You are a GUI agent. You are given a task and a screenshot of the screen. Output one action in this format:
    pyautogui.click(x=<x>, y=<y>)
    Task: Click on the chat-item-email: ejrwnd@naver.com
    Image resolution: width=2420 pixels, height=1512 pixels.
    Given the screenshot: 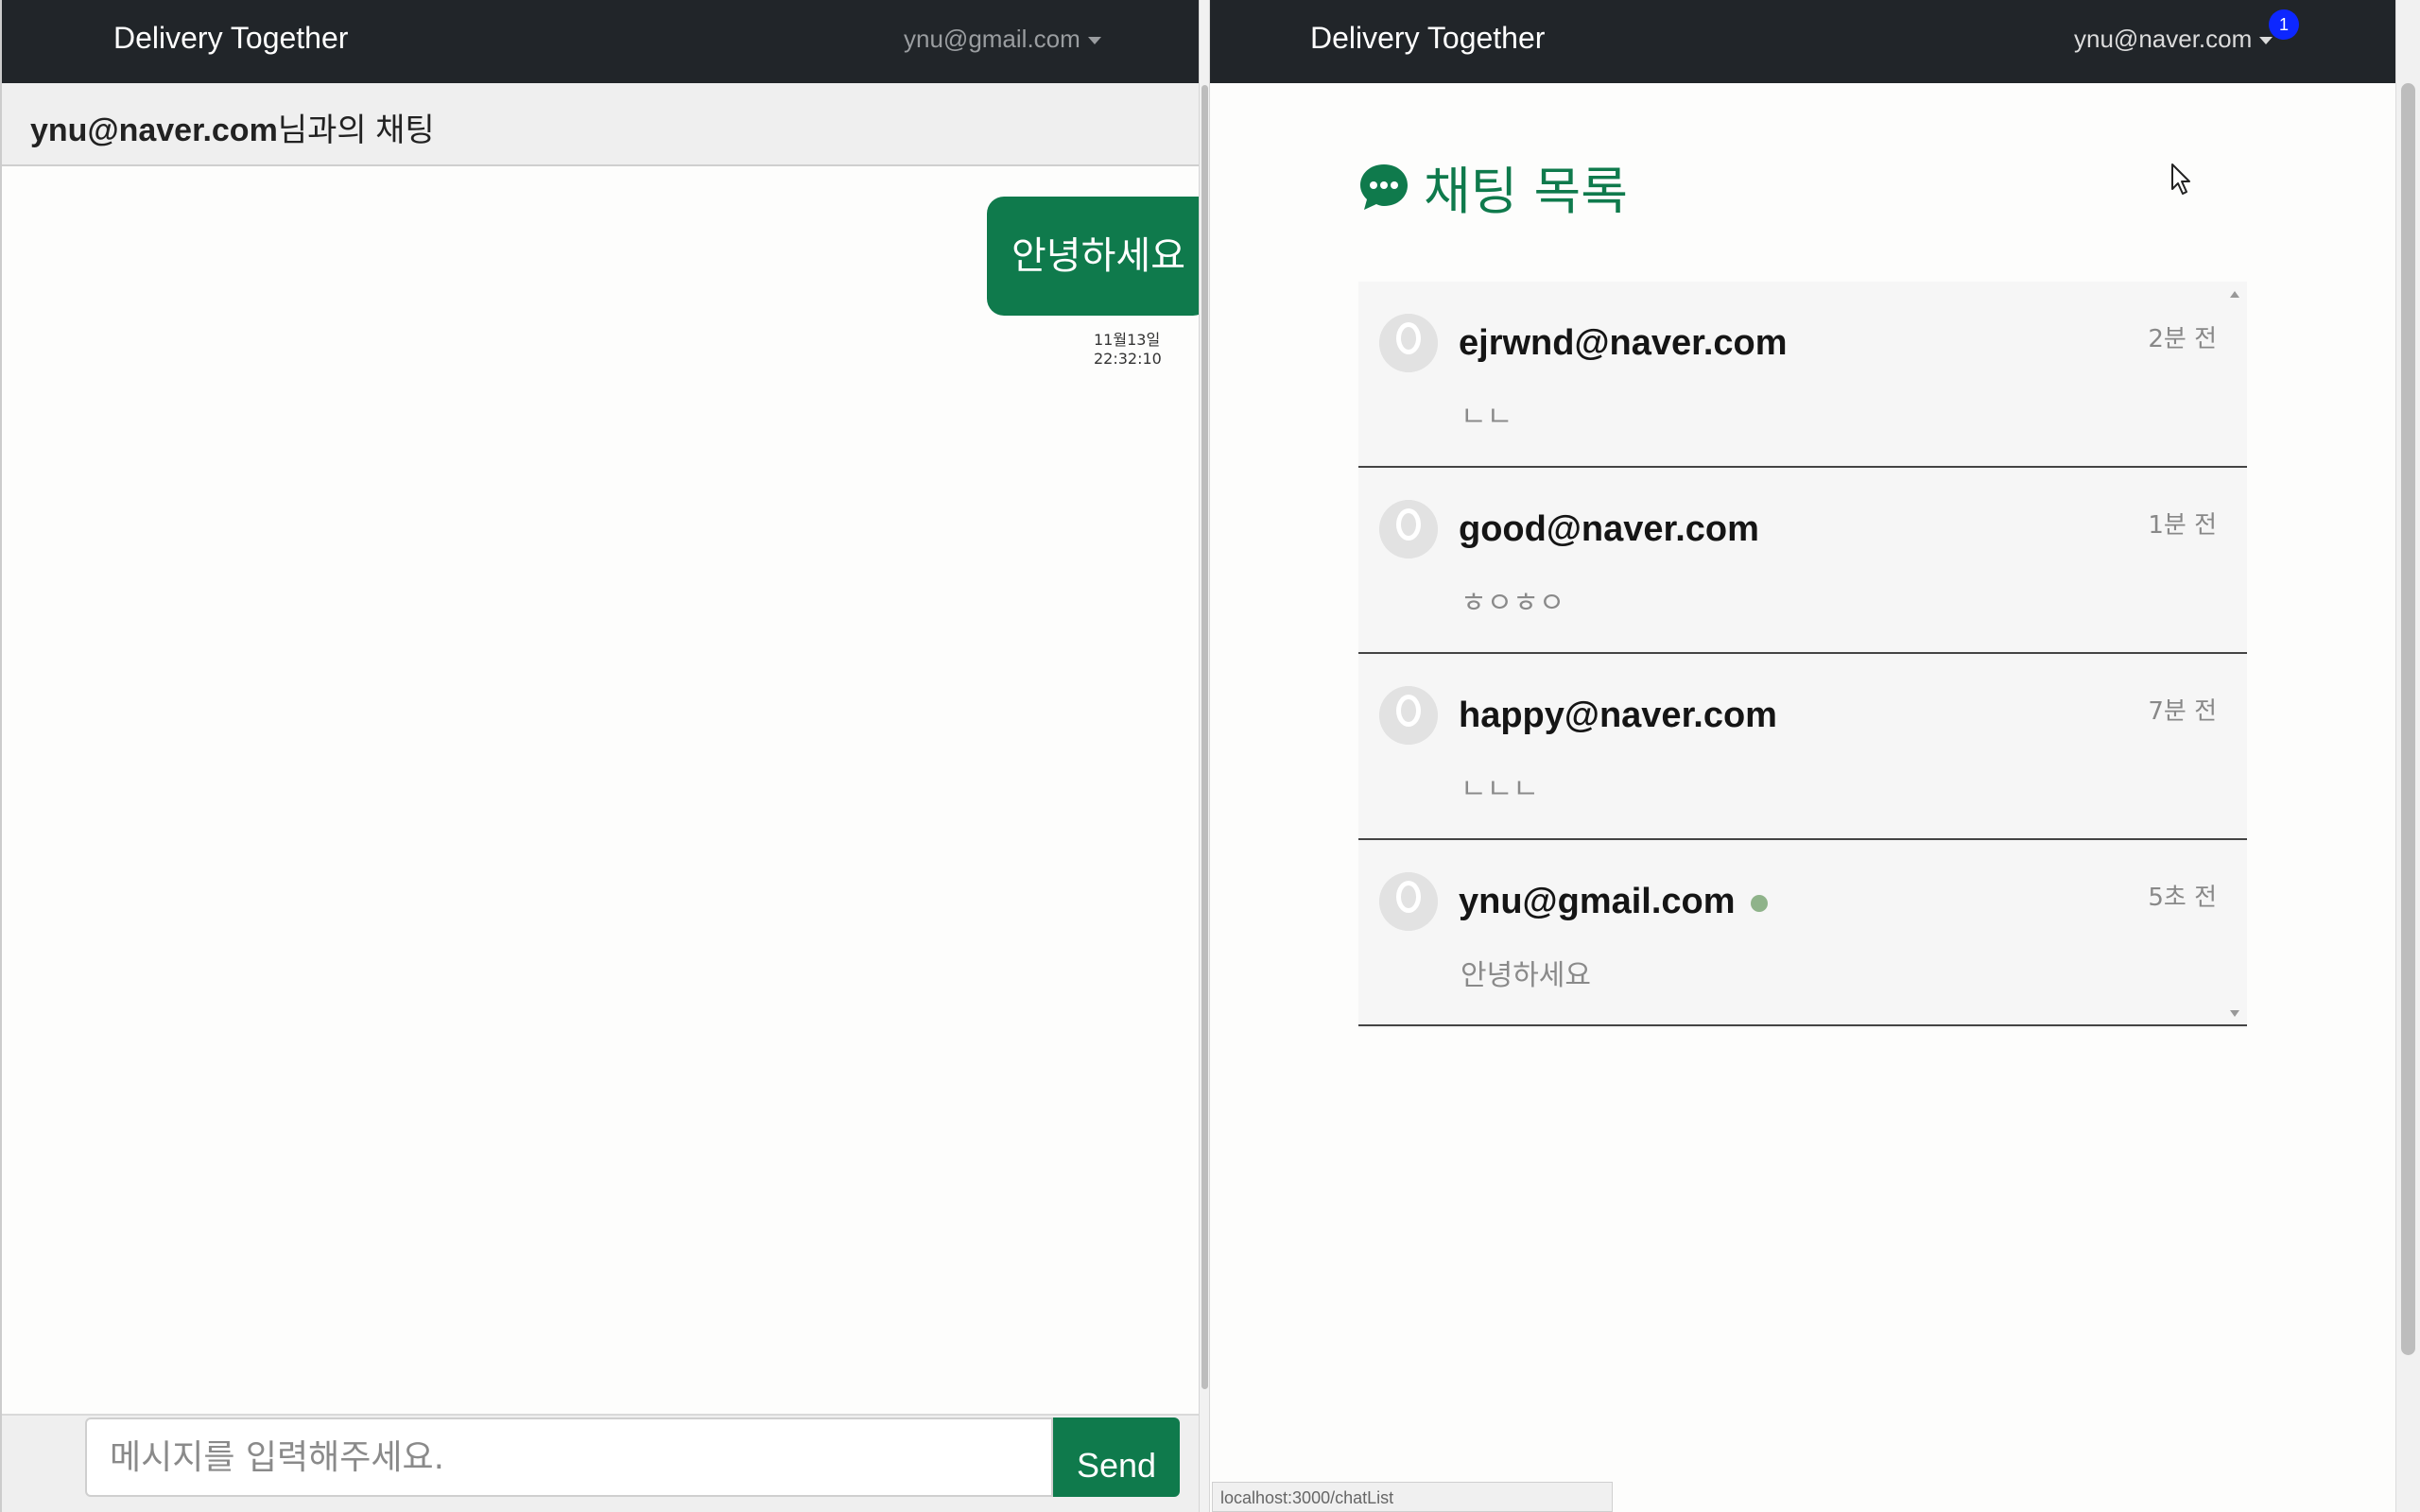 What is the action you would take?
    pyautogui.click(x=1623, y=343)
    